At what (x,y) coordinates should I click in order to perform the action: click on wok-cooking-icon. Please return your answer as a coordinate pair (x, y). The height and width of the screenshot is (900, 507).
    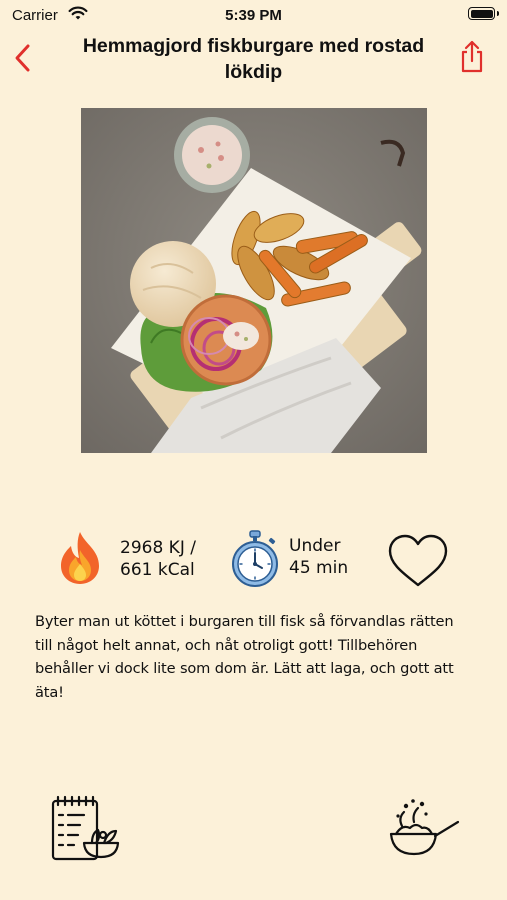
    Looking at the image, I should click on (424, 827).